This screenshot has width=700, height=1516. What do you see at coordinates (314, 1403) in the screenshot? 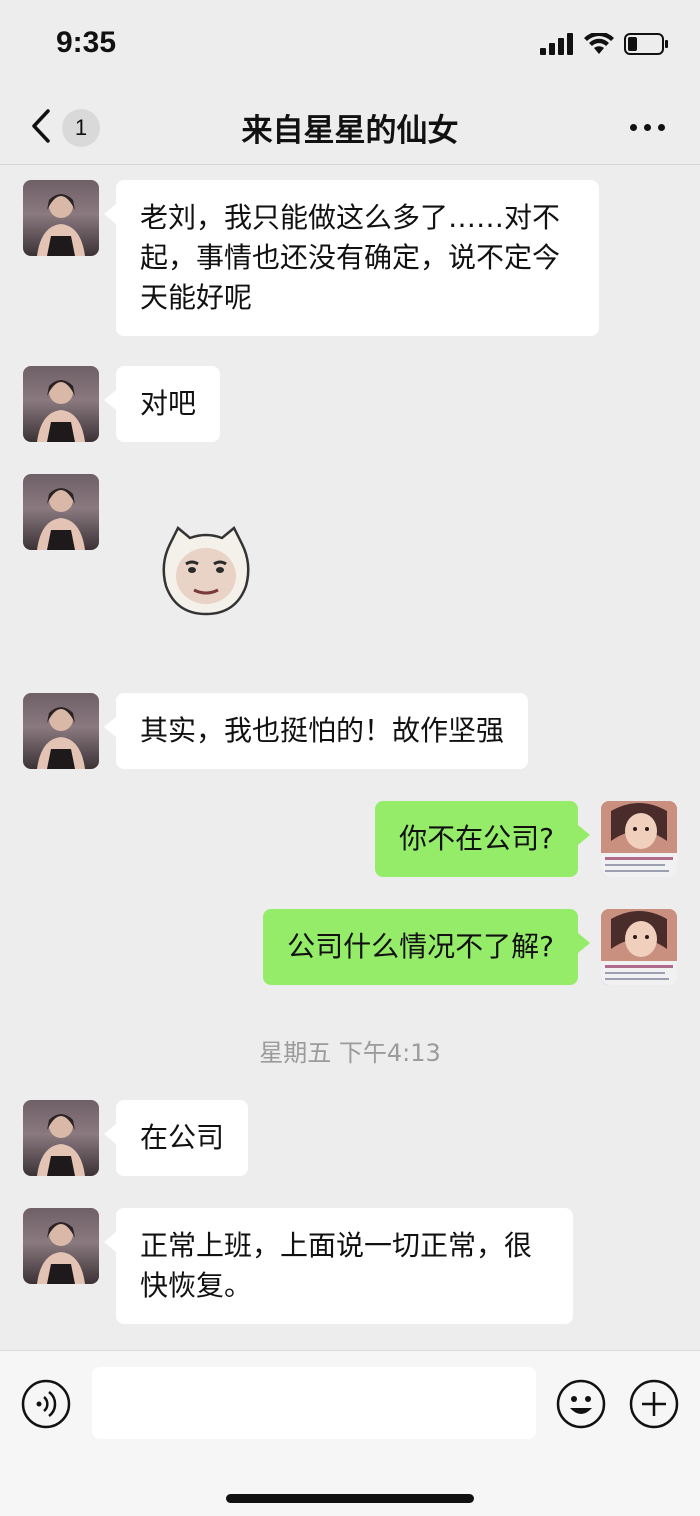
I see `message-input` at bounding box center [314, 1403].